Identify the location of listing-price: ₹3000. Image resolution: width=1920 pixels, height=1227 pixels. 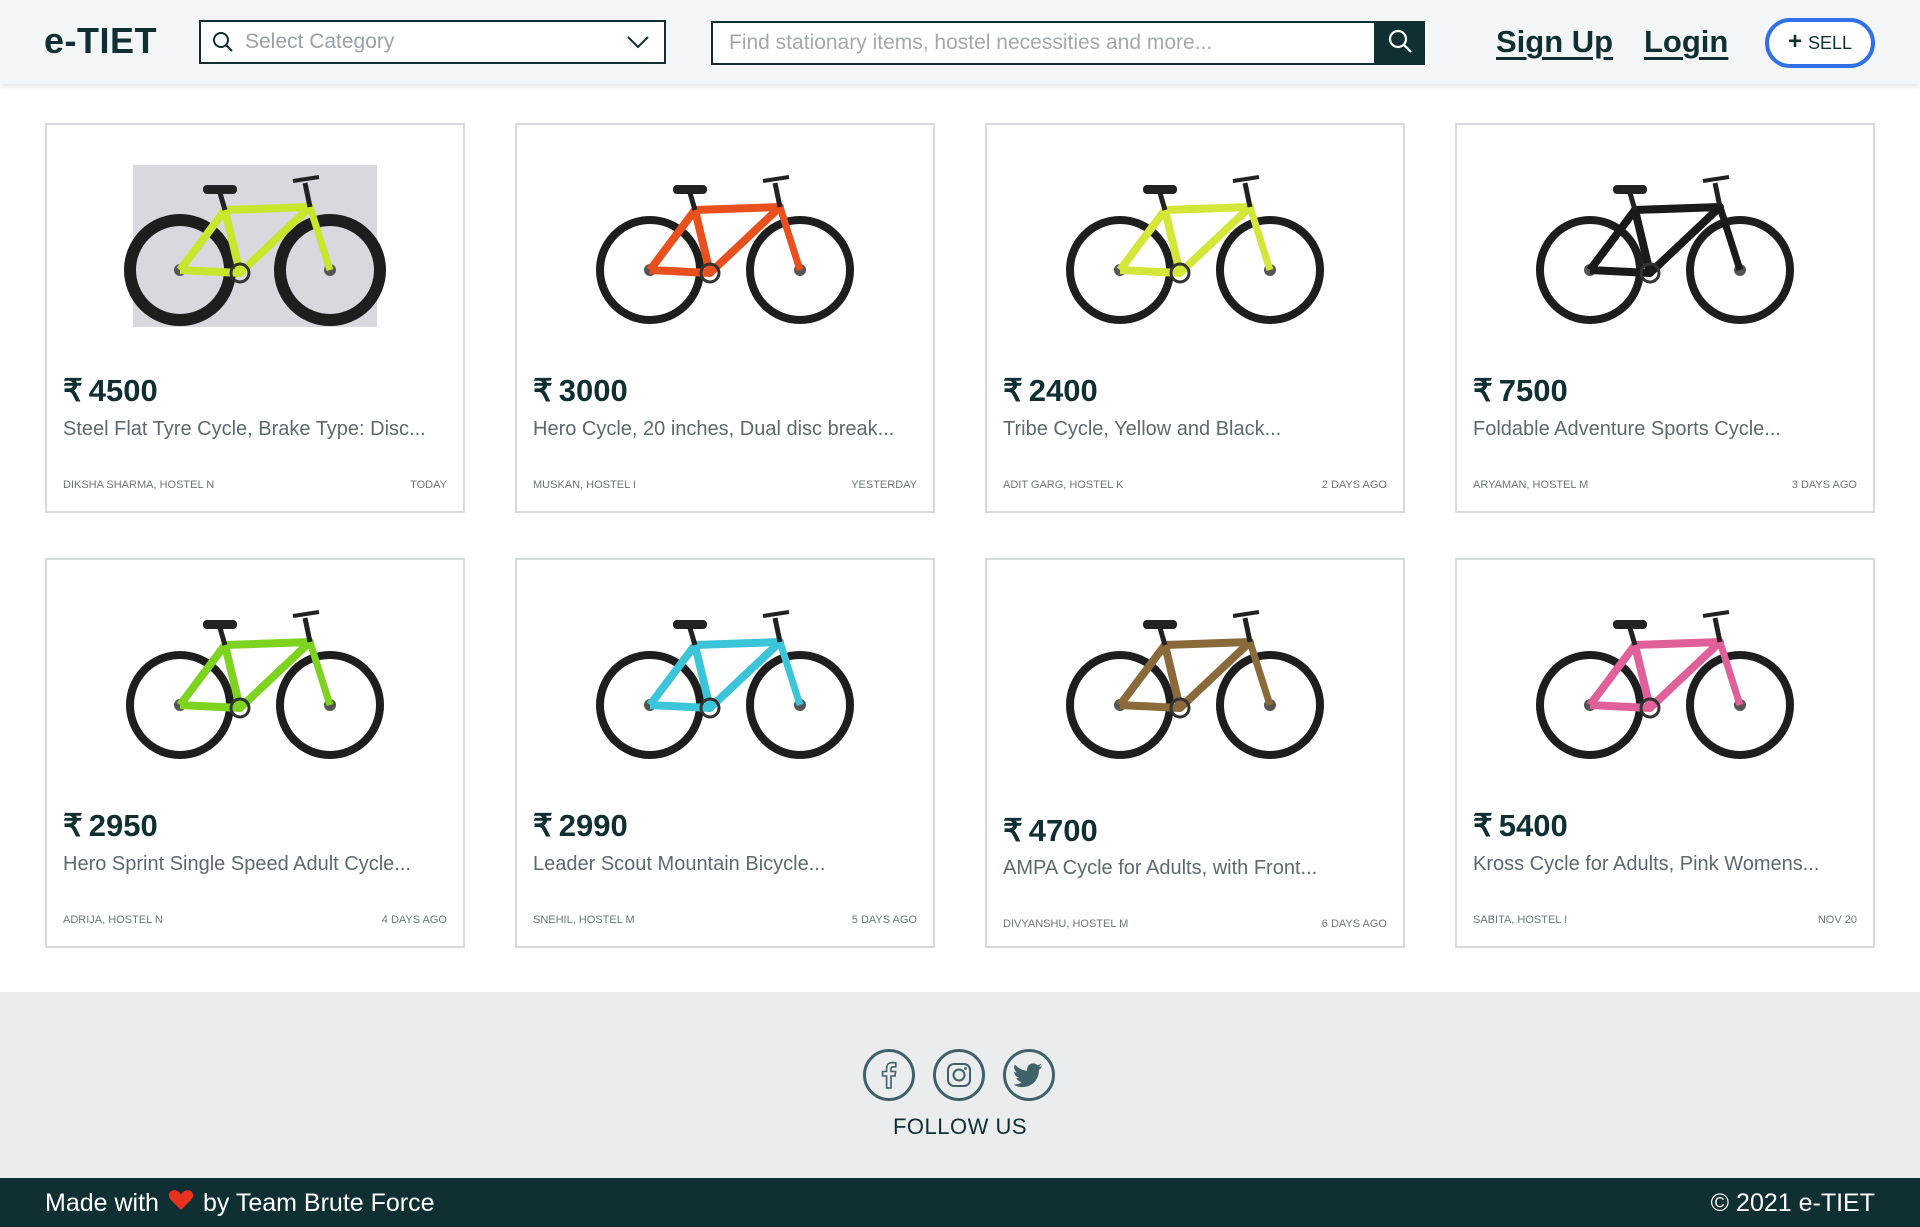
(580, 391).